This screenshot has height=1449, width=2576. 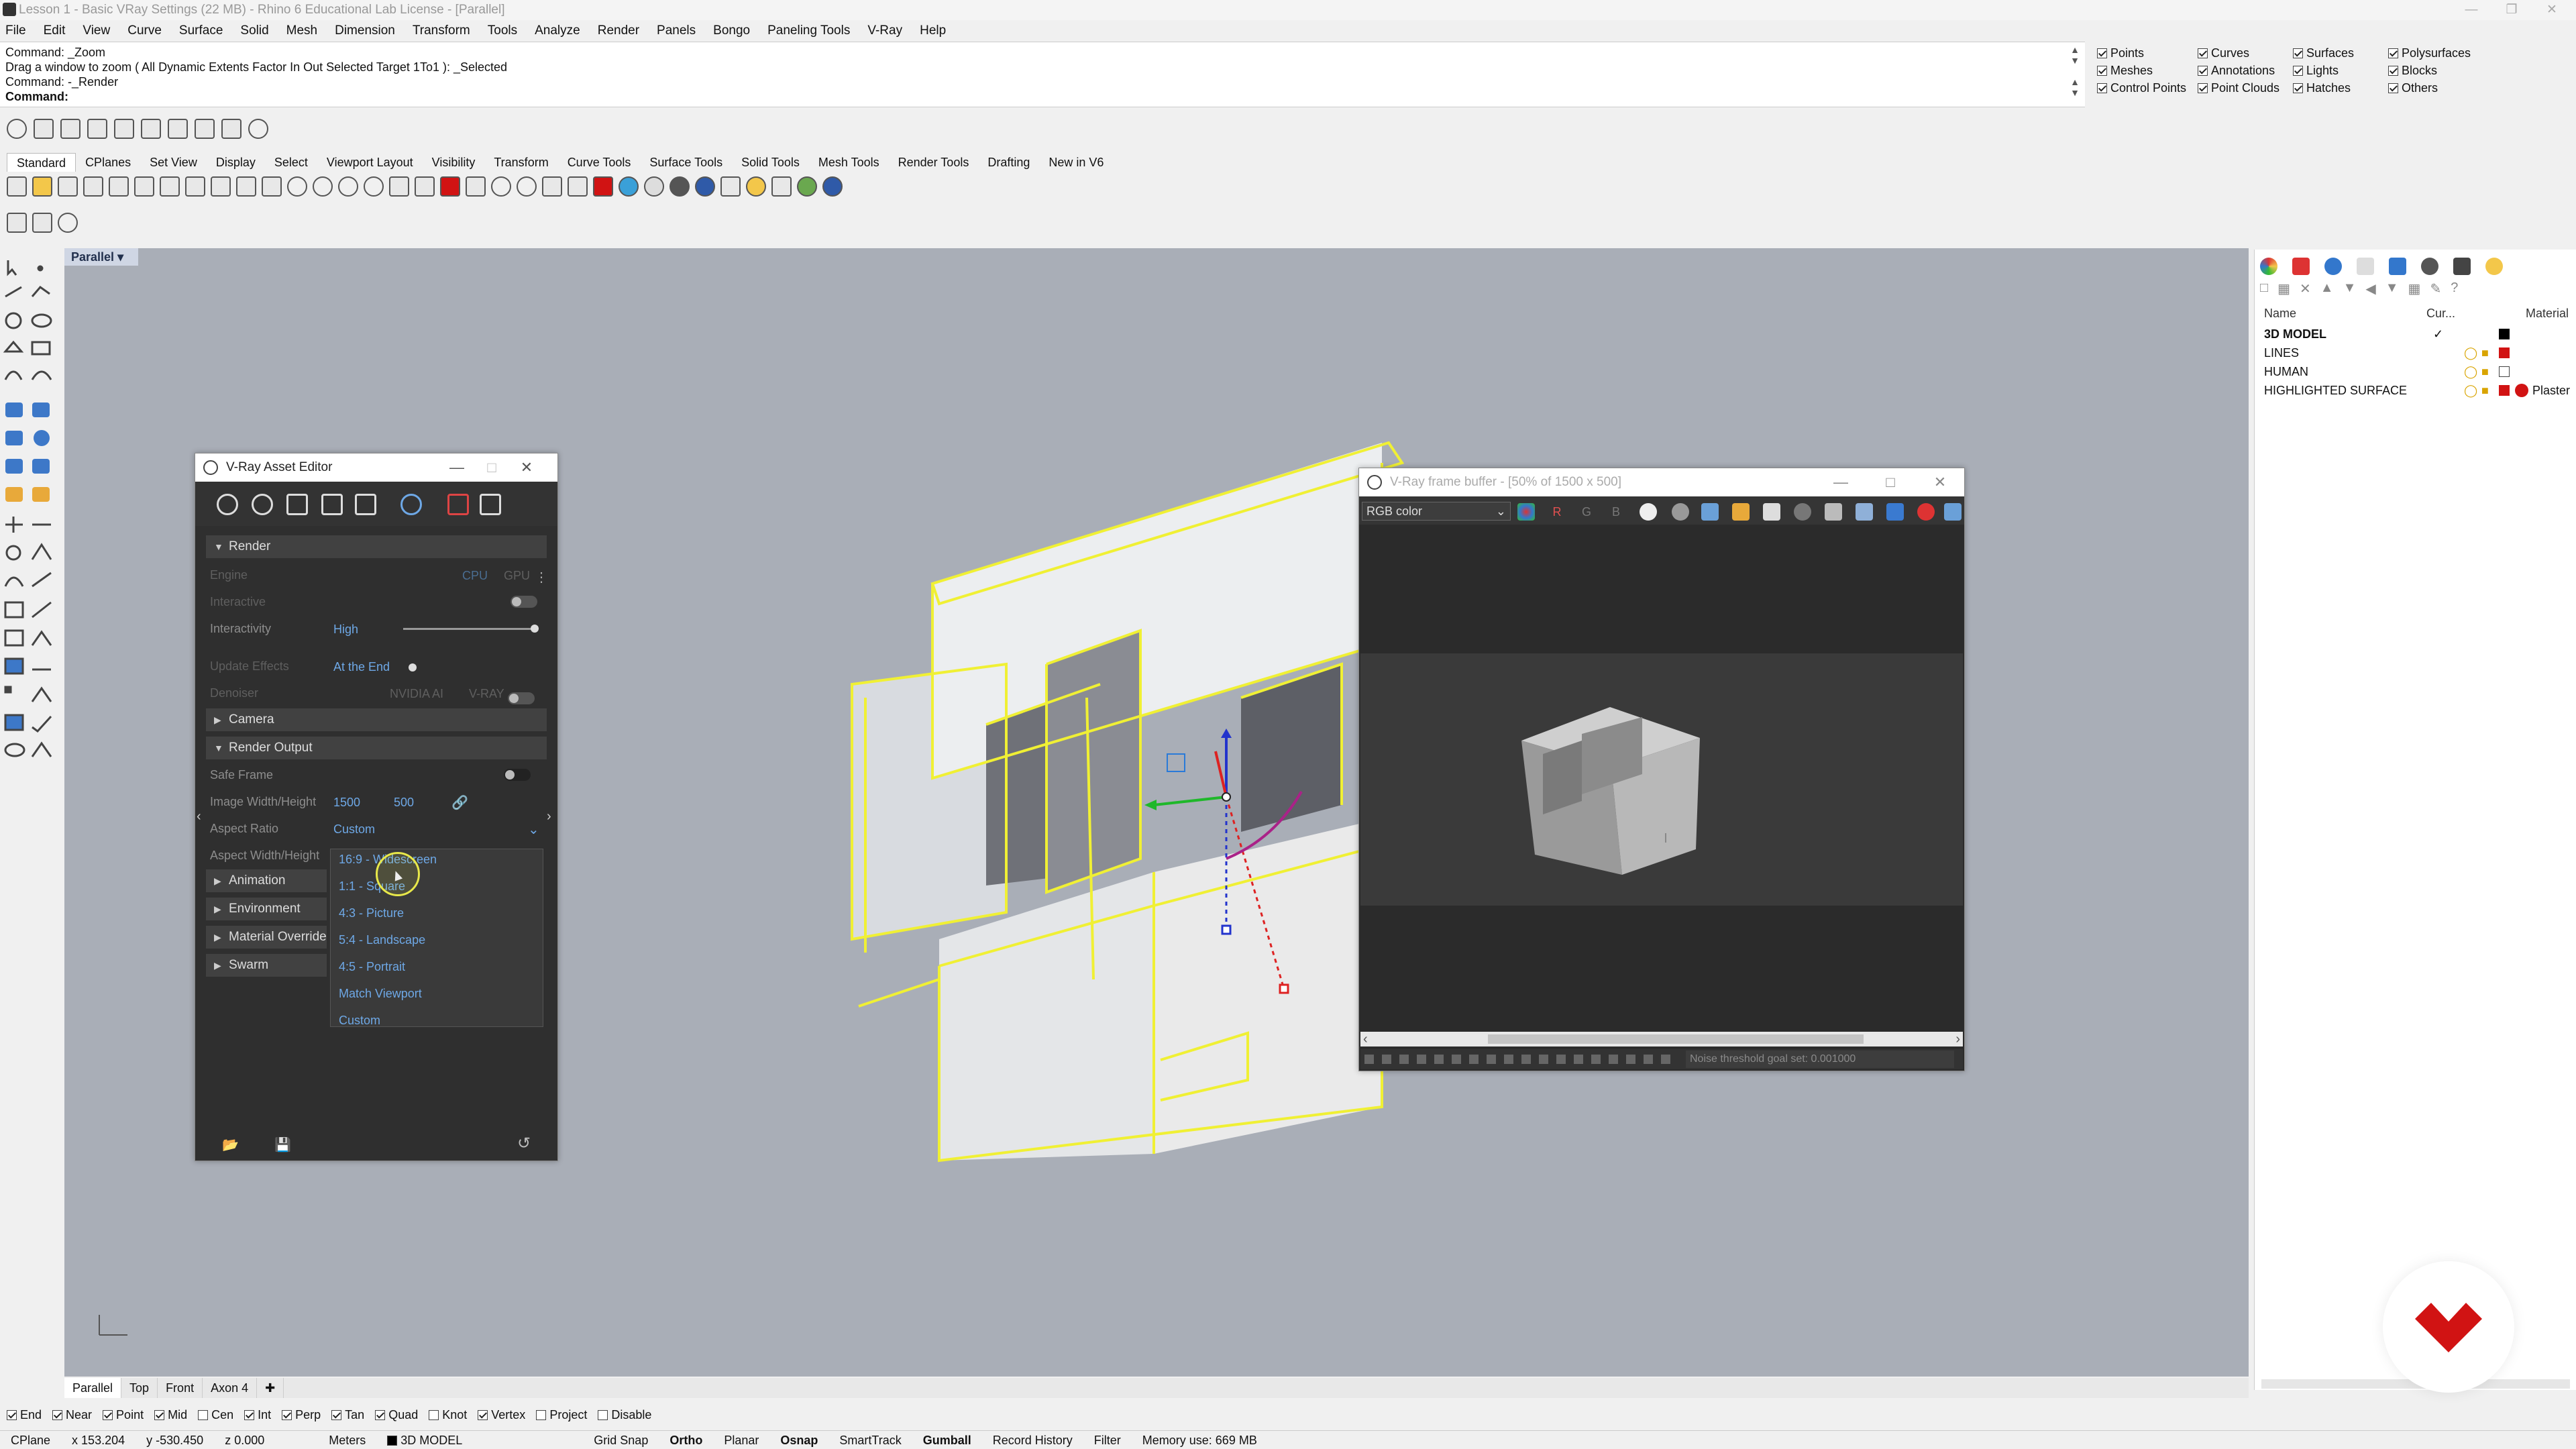 I want to click on track-mouse-icon, so click(x=1802, y=512).